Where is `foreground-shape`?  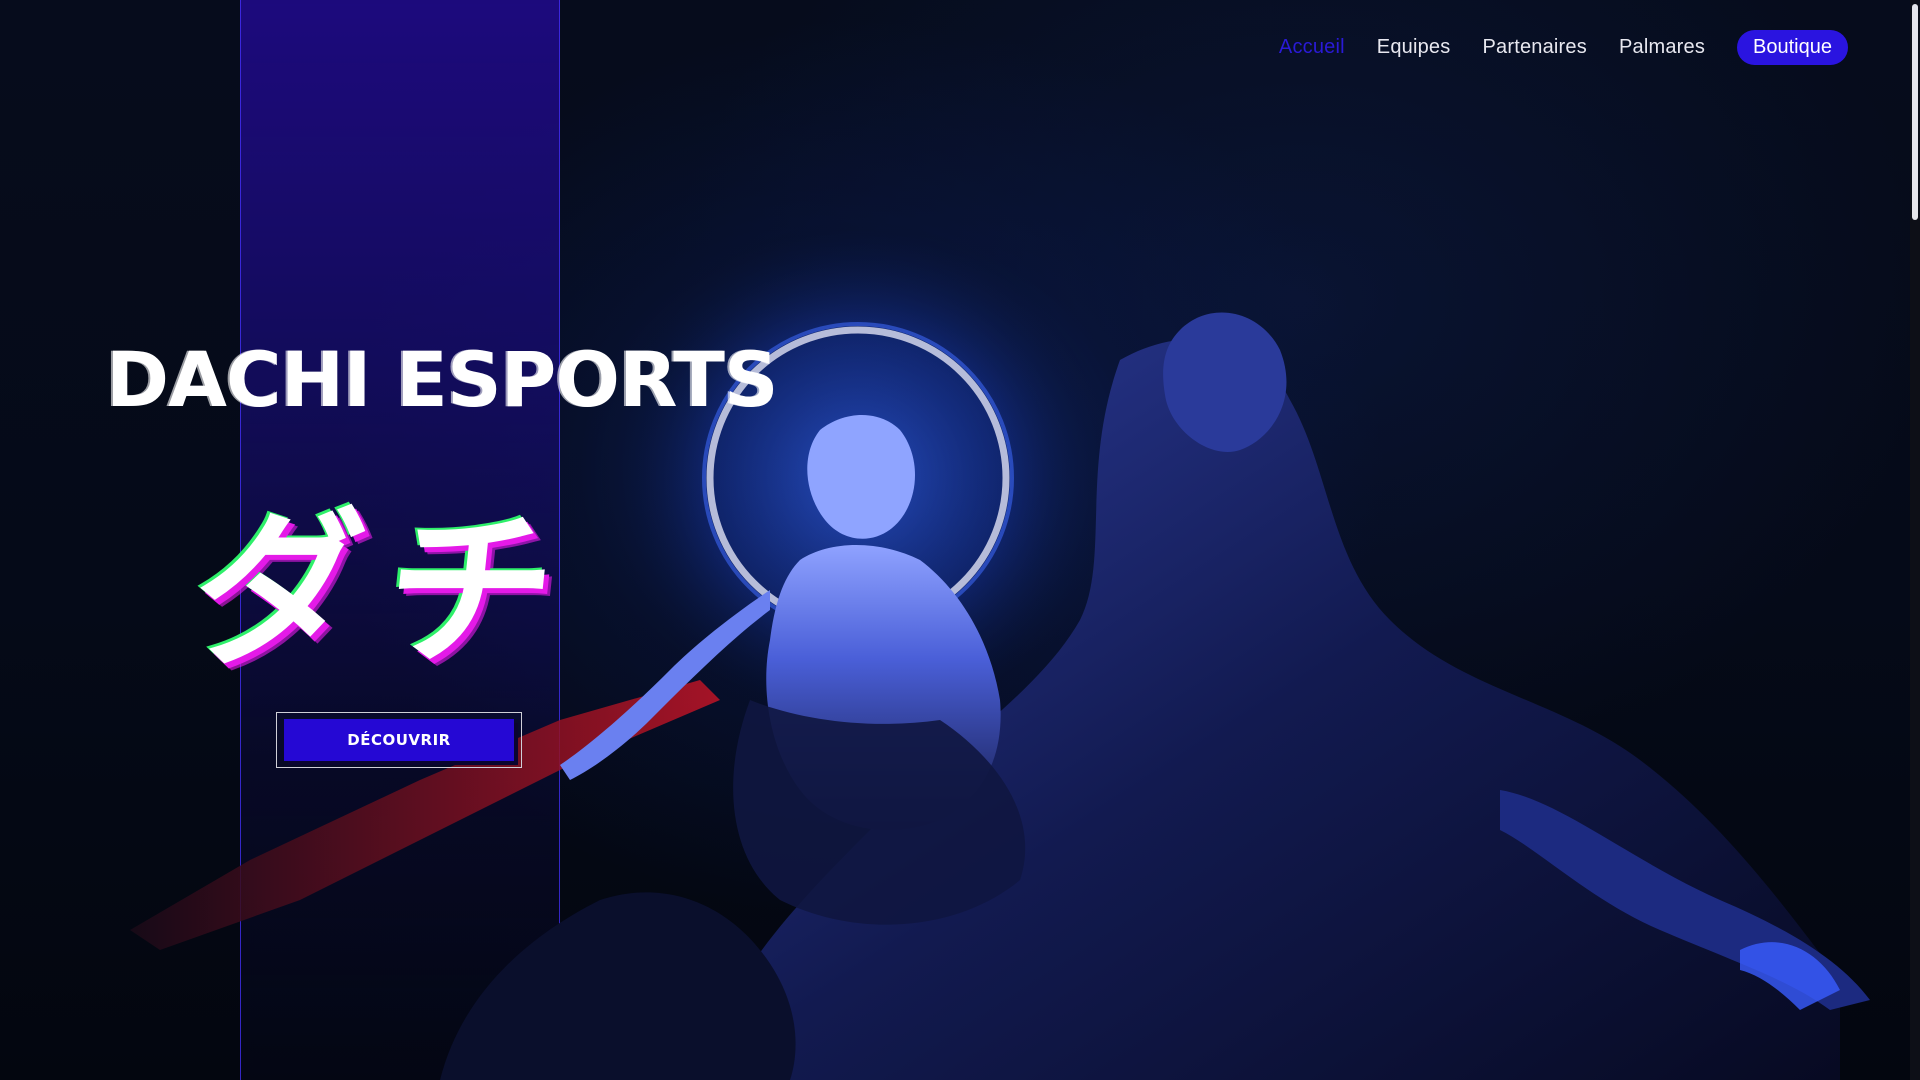
foreground-shape is located at coordinates (618, 986).